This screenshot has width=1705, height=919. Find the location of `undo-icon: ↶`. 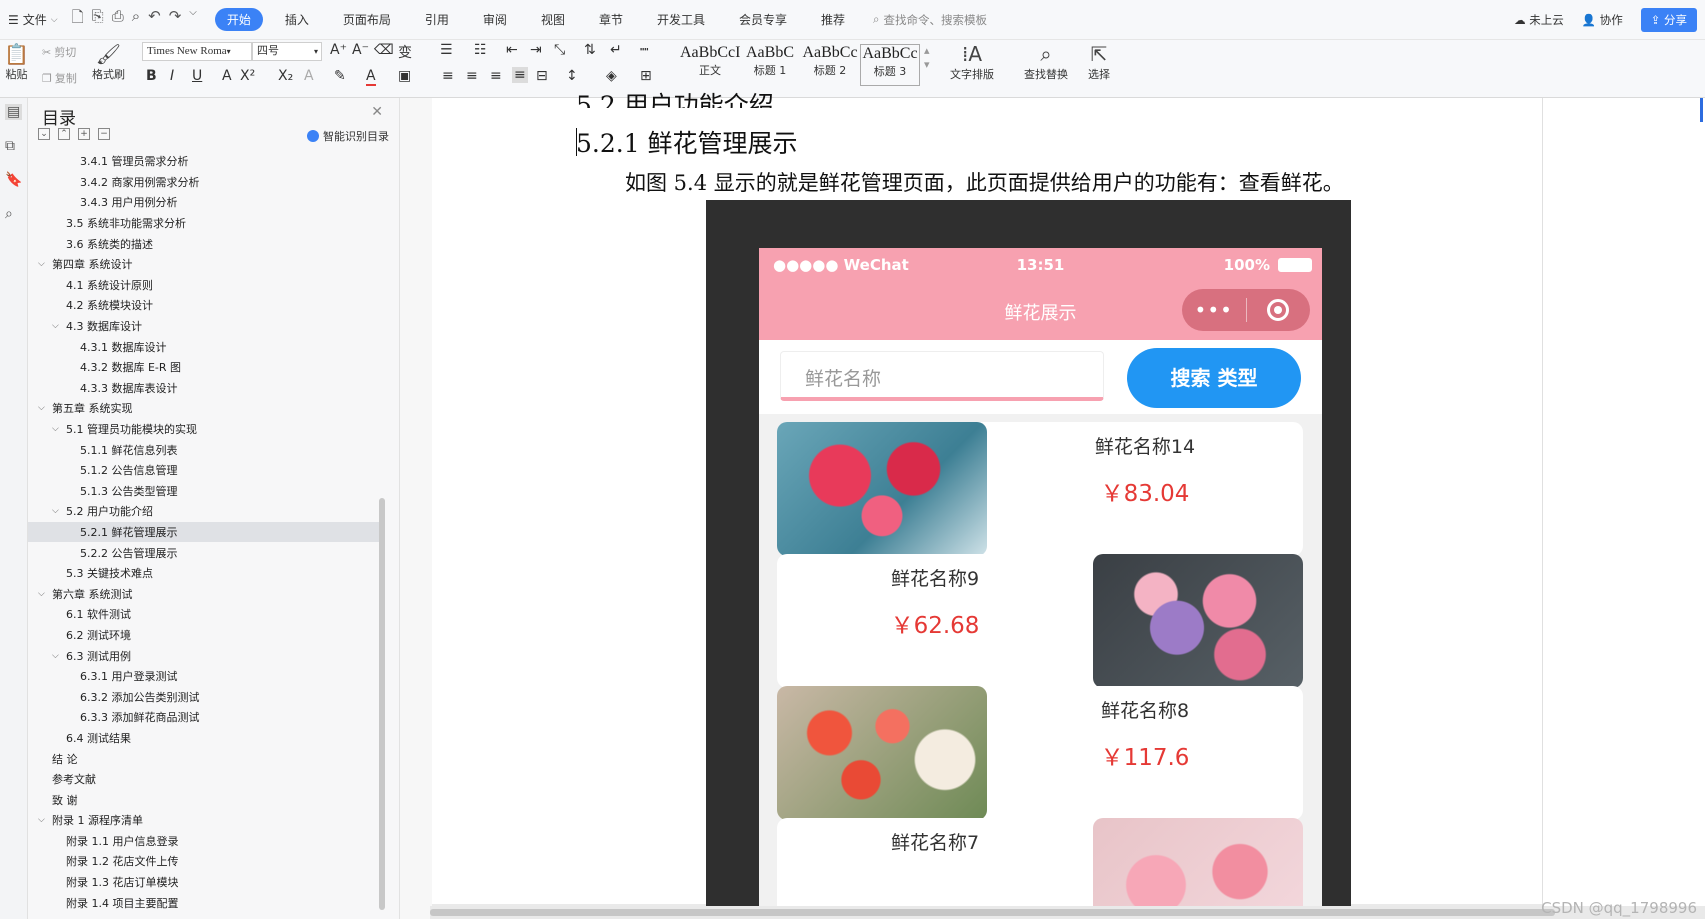

undo-icon: ↶ is located at coordinates (154, 19).